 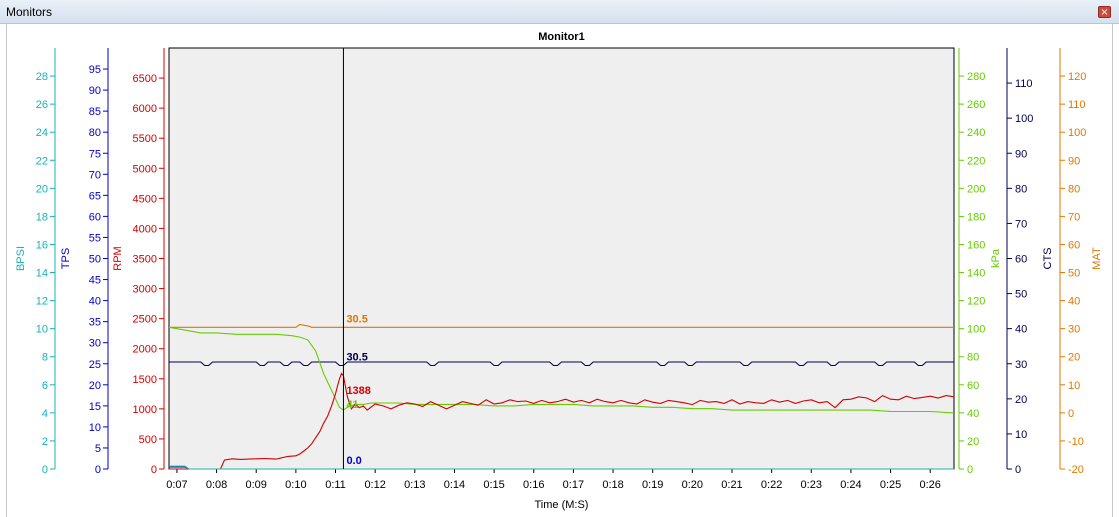 What do you see at coordinates (145, 79) in the screenshot?
I see `y-tick-label-rpm: 6500` at bounding box center [145, 79].